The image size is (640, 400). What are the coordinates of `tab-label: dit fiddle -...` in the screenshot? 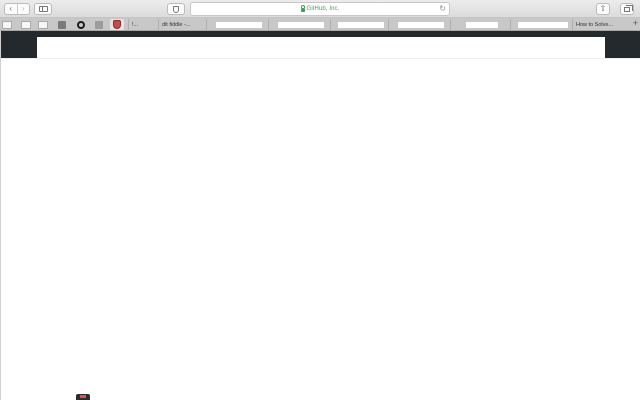 It's located at (176, 24).